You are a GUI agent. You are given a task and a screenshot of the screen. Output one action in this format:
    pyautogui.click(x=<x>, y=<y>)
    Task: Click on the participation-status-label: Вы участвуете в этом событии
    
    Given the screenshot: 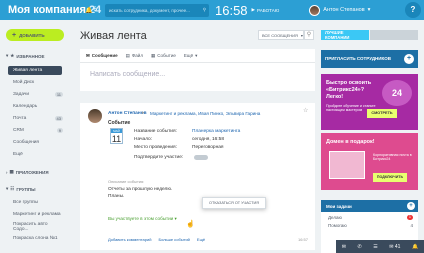 What is the action you would take?
    pyautogui.click(x=141, y=218)
    